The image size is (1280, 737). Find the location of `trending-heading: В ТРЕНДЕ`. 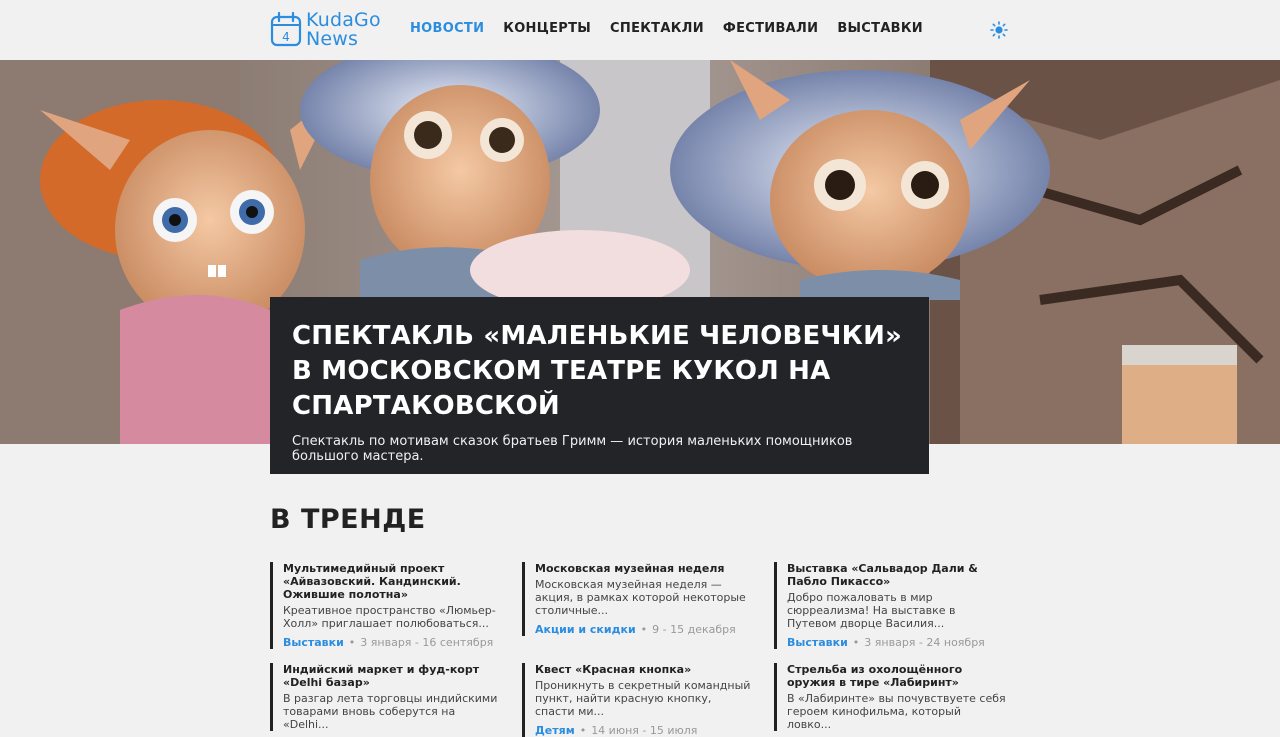

trending-heading: В ТРЕНДЕ is located at coordinates (348, 519).